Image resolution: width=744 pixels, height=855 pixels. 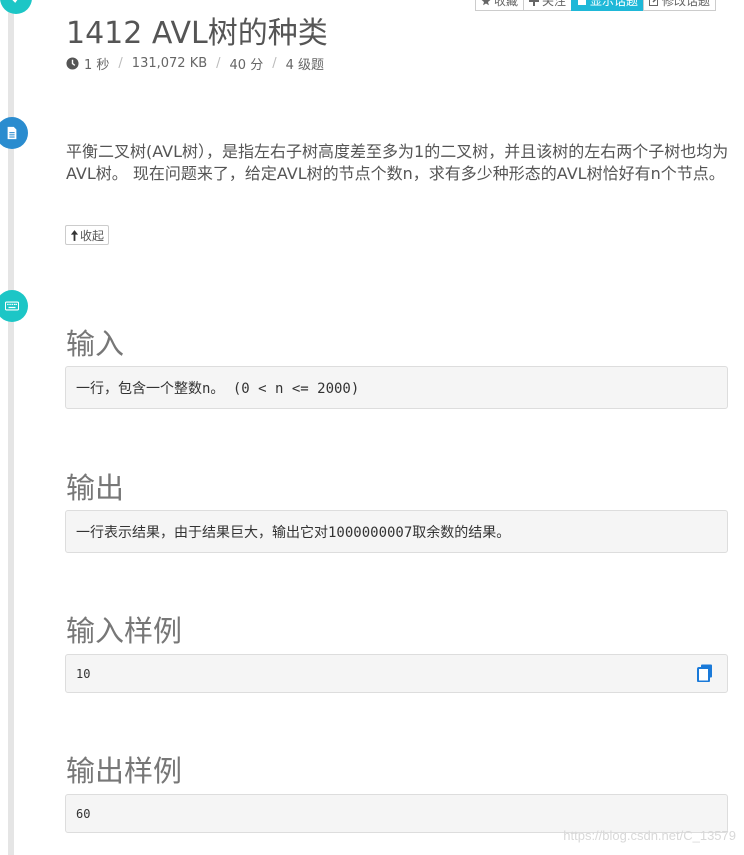 I want to click on edit-problem-label: 修改话题, so click(x=686, y=4).